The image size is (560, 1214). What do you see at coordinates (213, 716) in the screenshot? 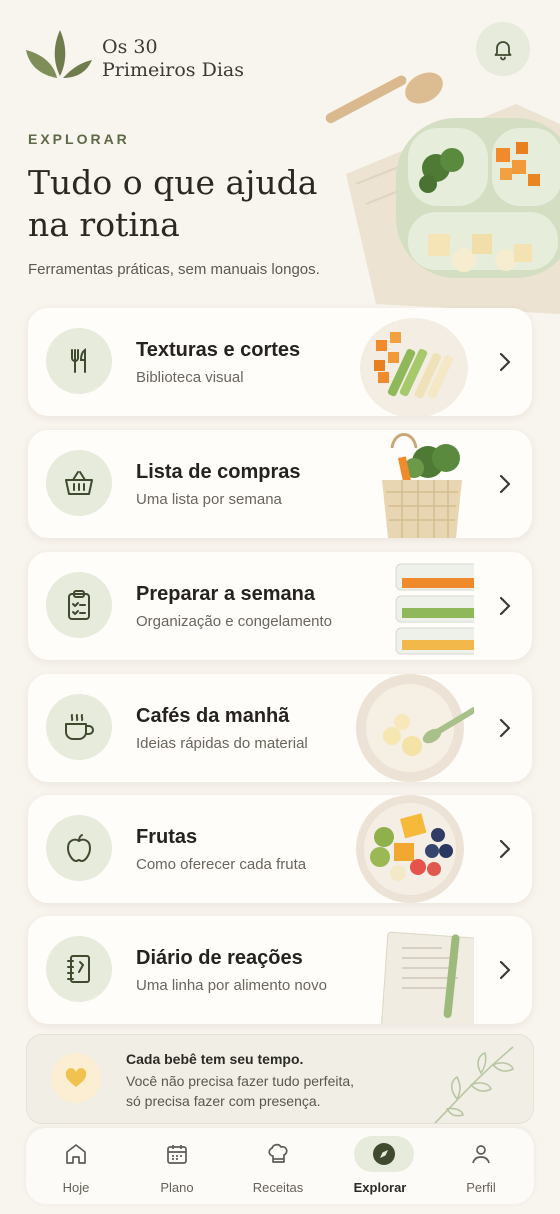
I see `card-title: Cafés da manhã` at bounding box center [213, 716].